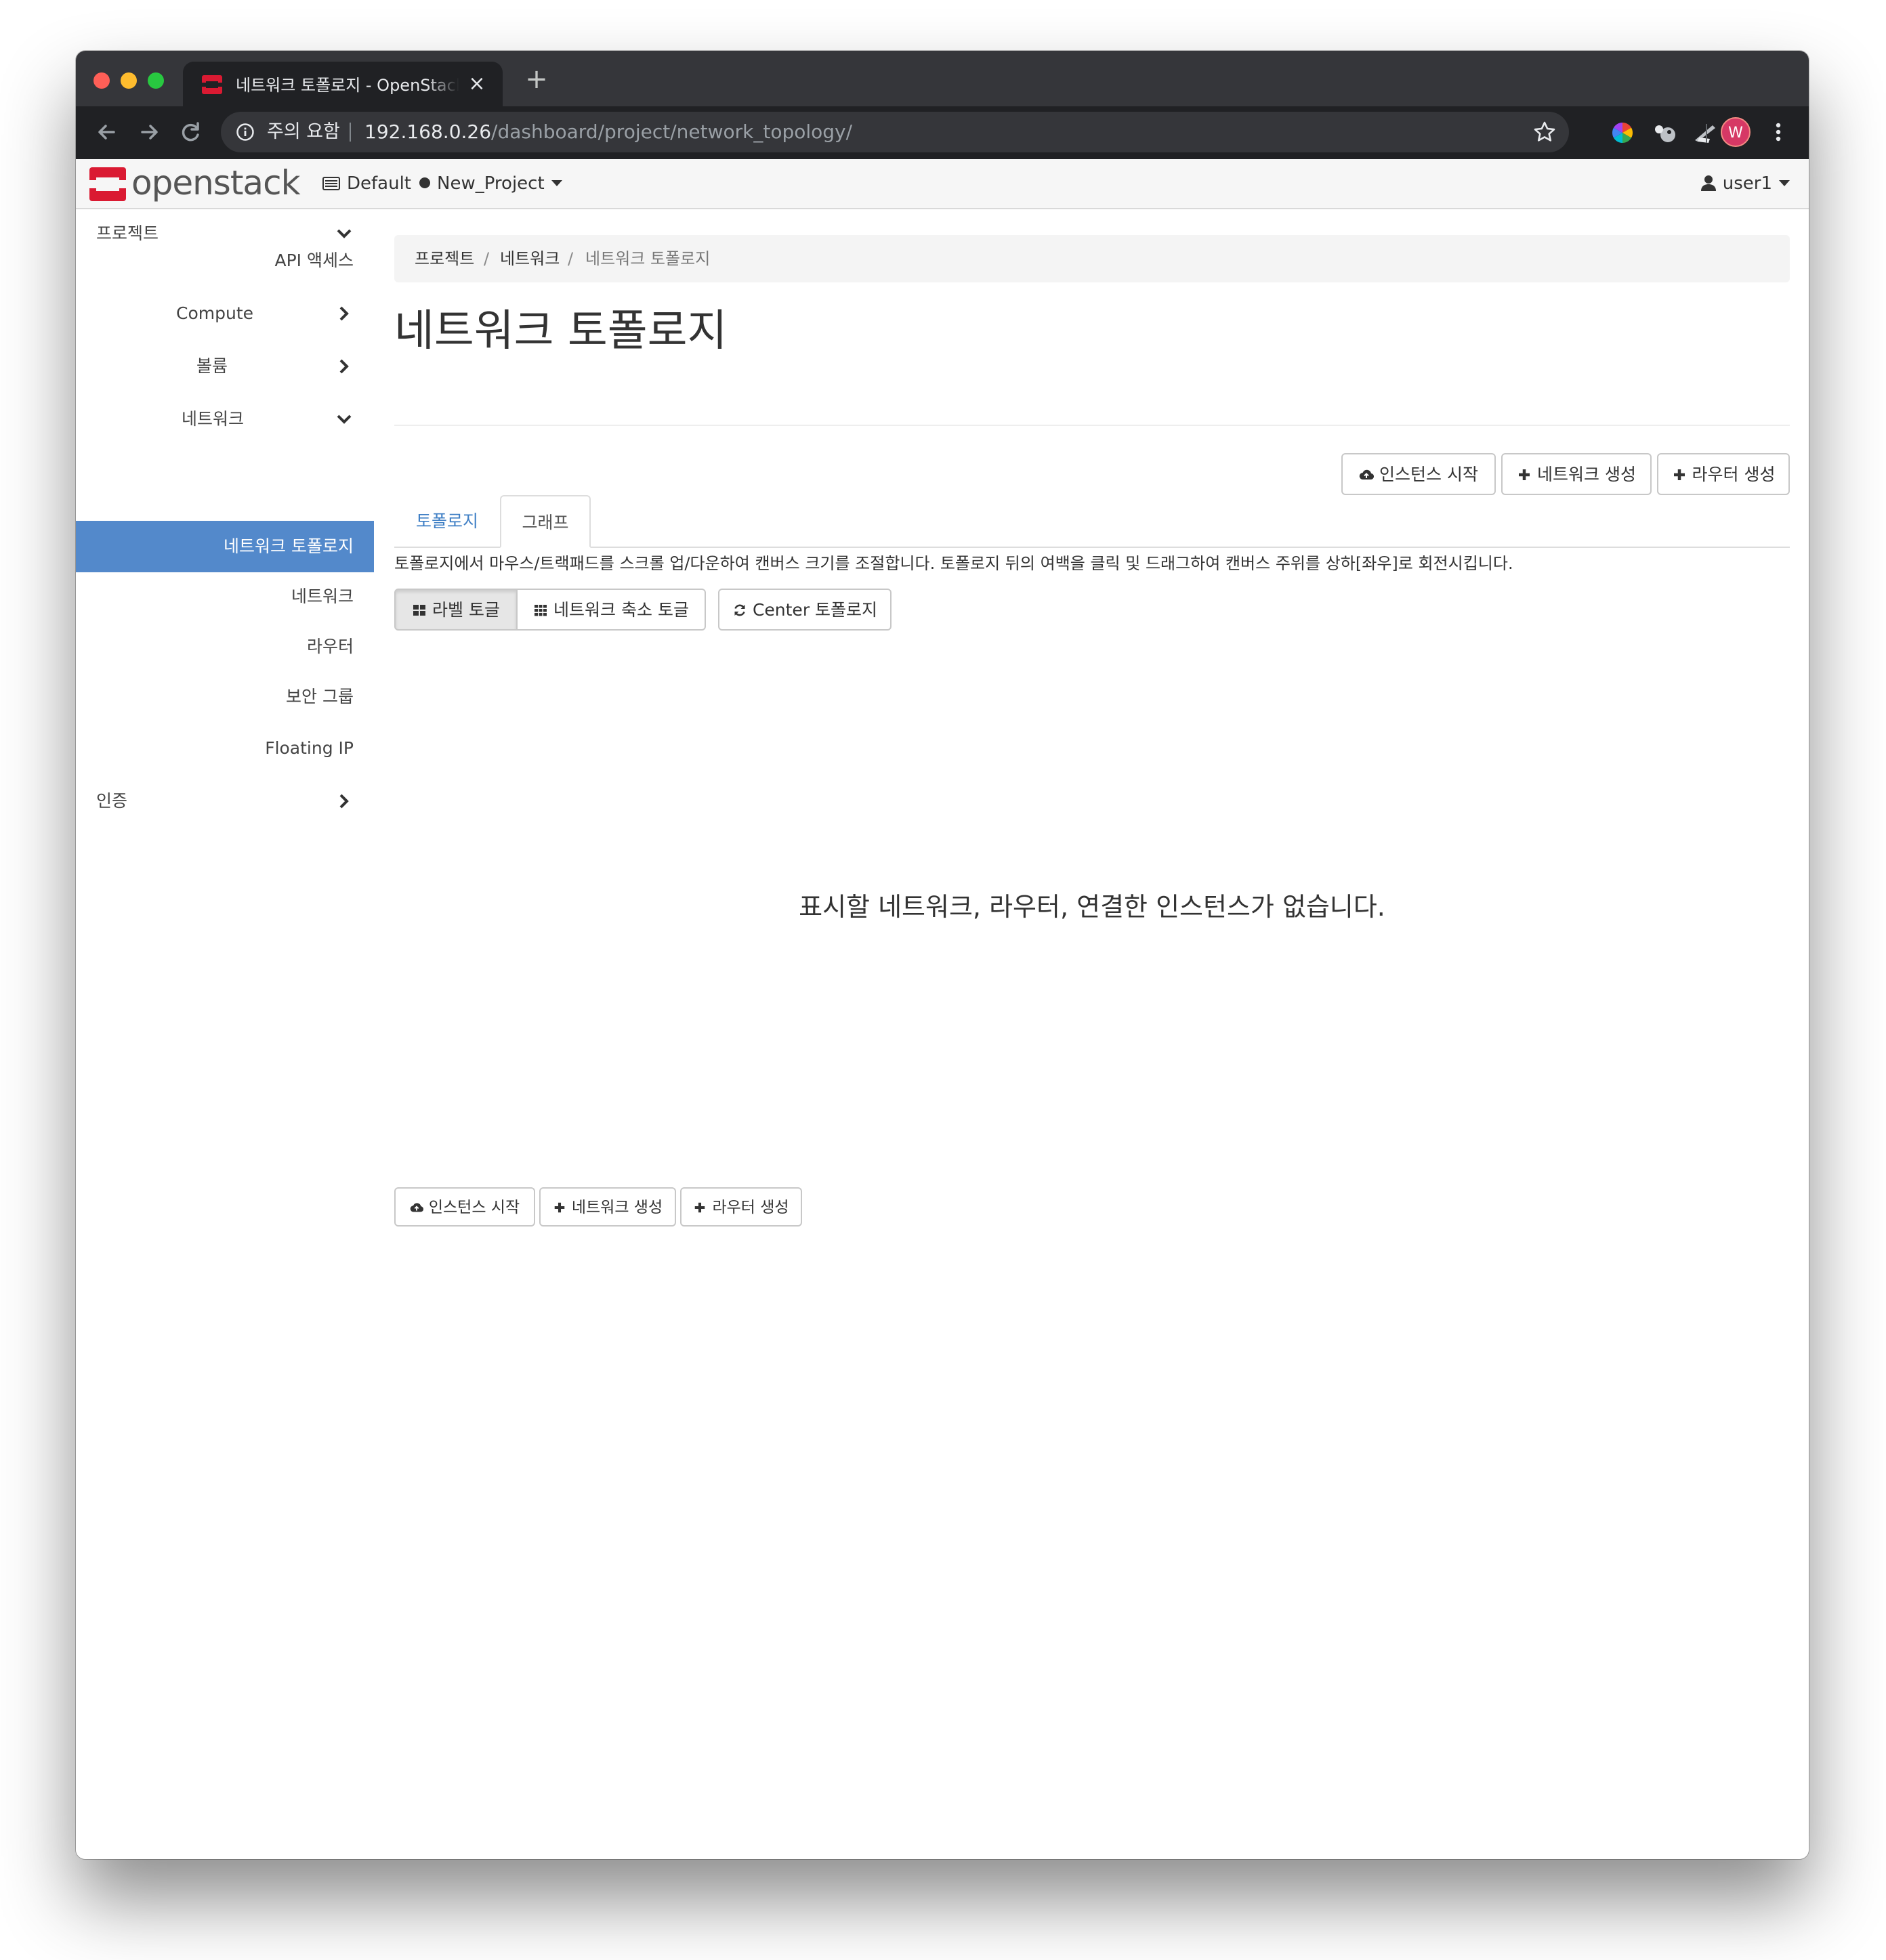 The width and height of the screenshot is (1886, 1960). Describe the element at coordinates (1092, 547) in the screenshot. I see `tabs-divider` at that location.